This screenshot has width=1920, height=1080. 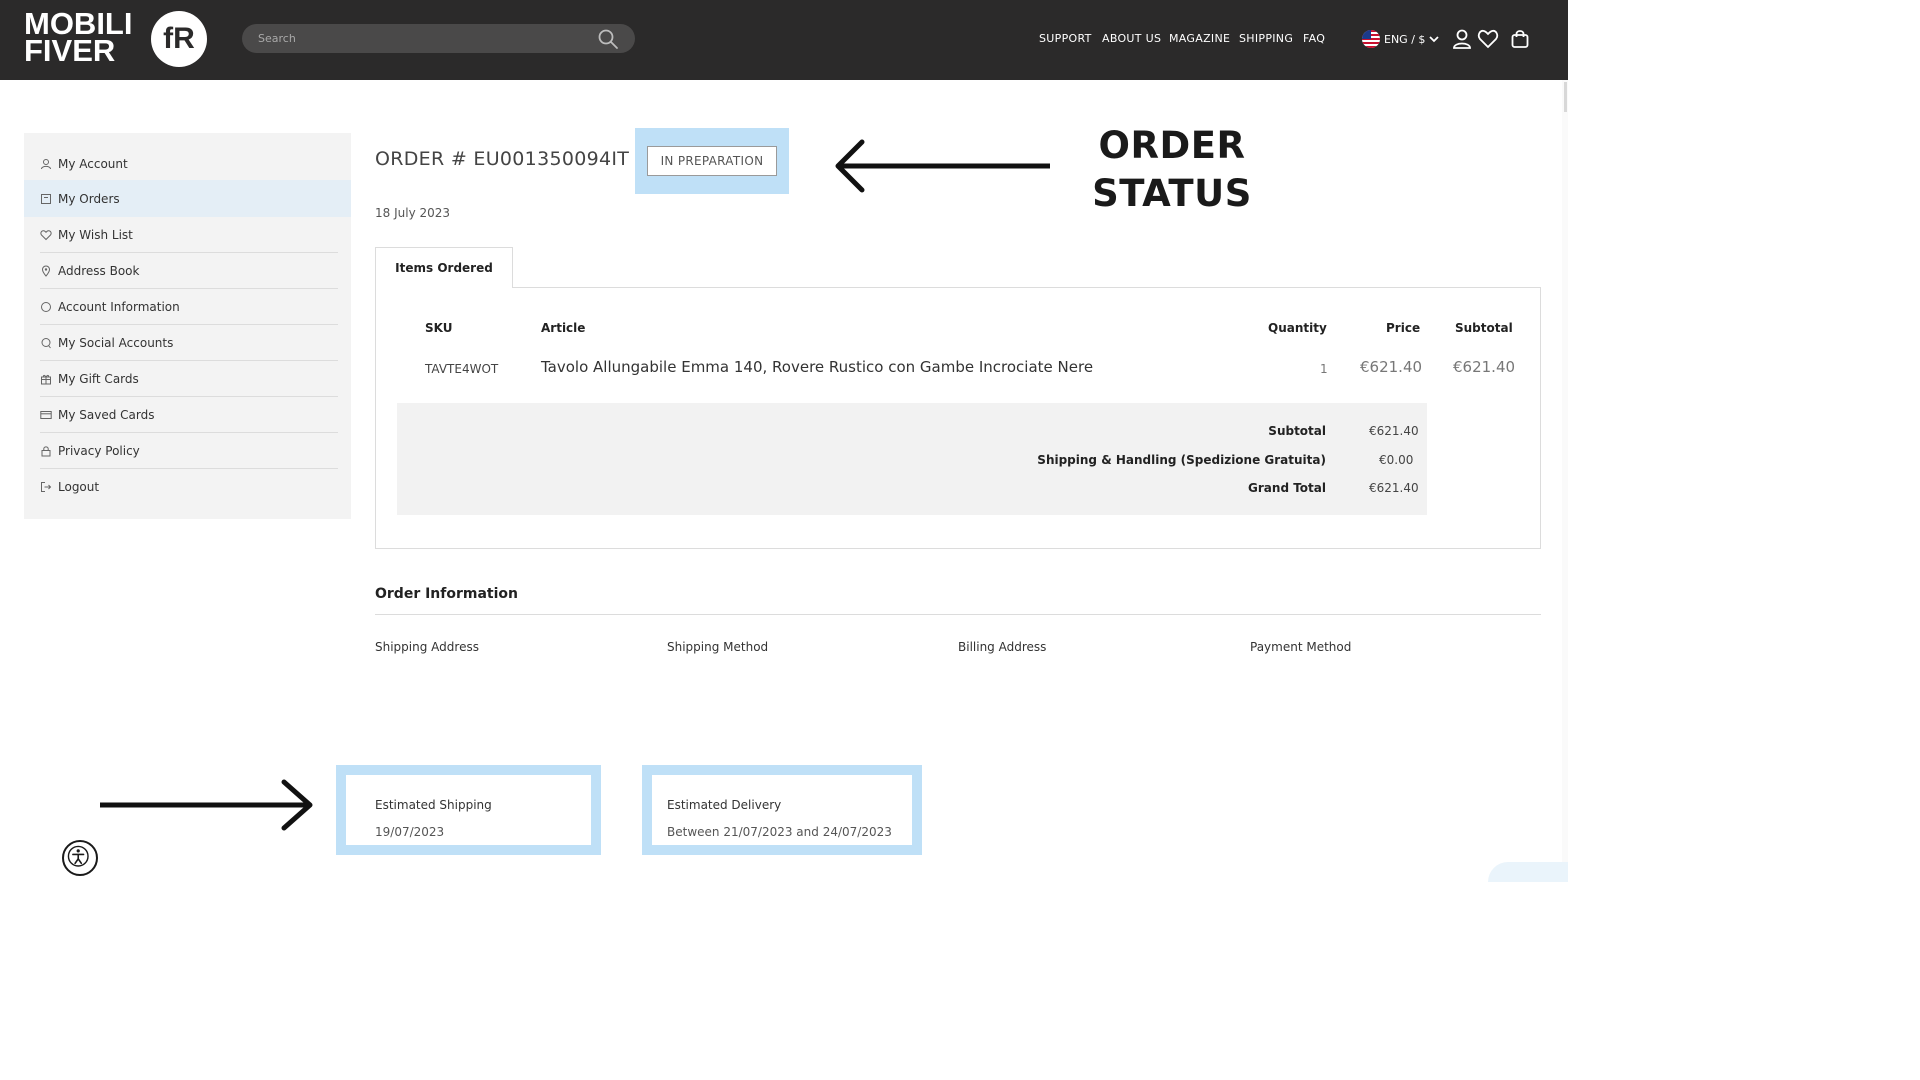 I want to click on sidebar-item-label: Logout, so click(x=79, y=487).